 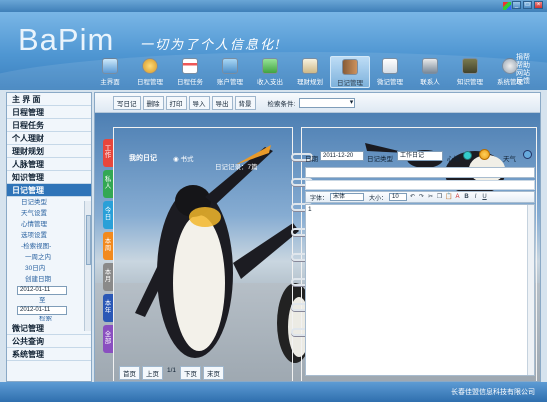 What do you see at coordinates (493, 392) in the screenshot?
I see `company-name: 长春佳盟信息科技有限公司` at bounding box center [493, 392].